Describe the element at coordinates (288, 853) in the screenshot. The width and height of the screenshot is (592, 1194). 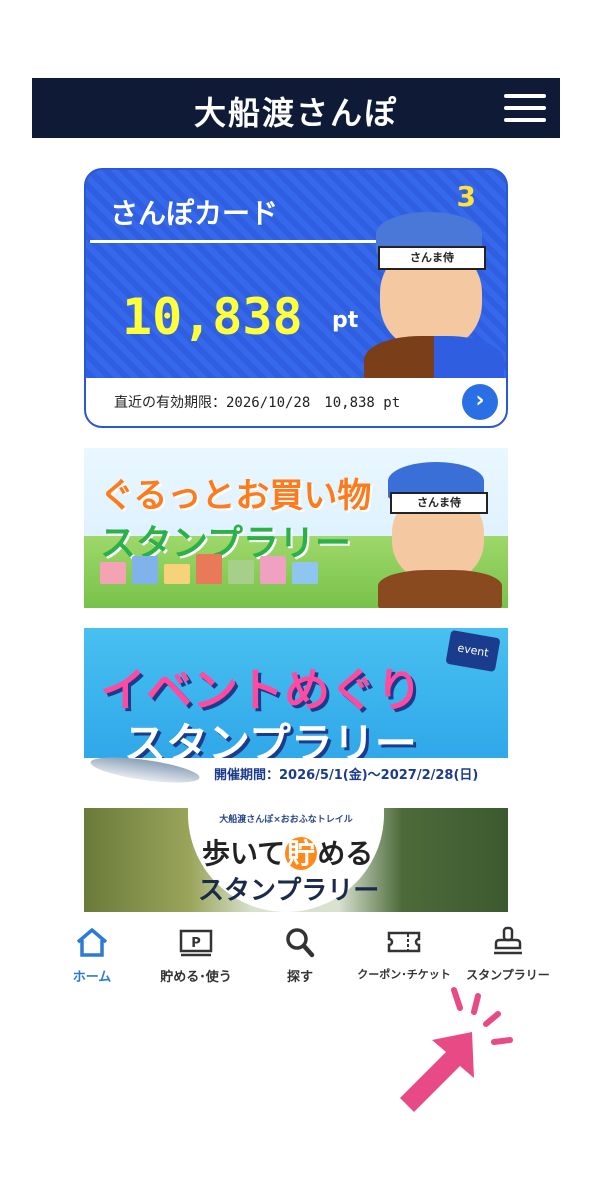
I see `banner-title: 歩いて貯める` at that location.